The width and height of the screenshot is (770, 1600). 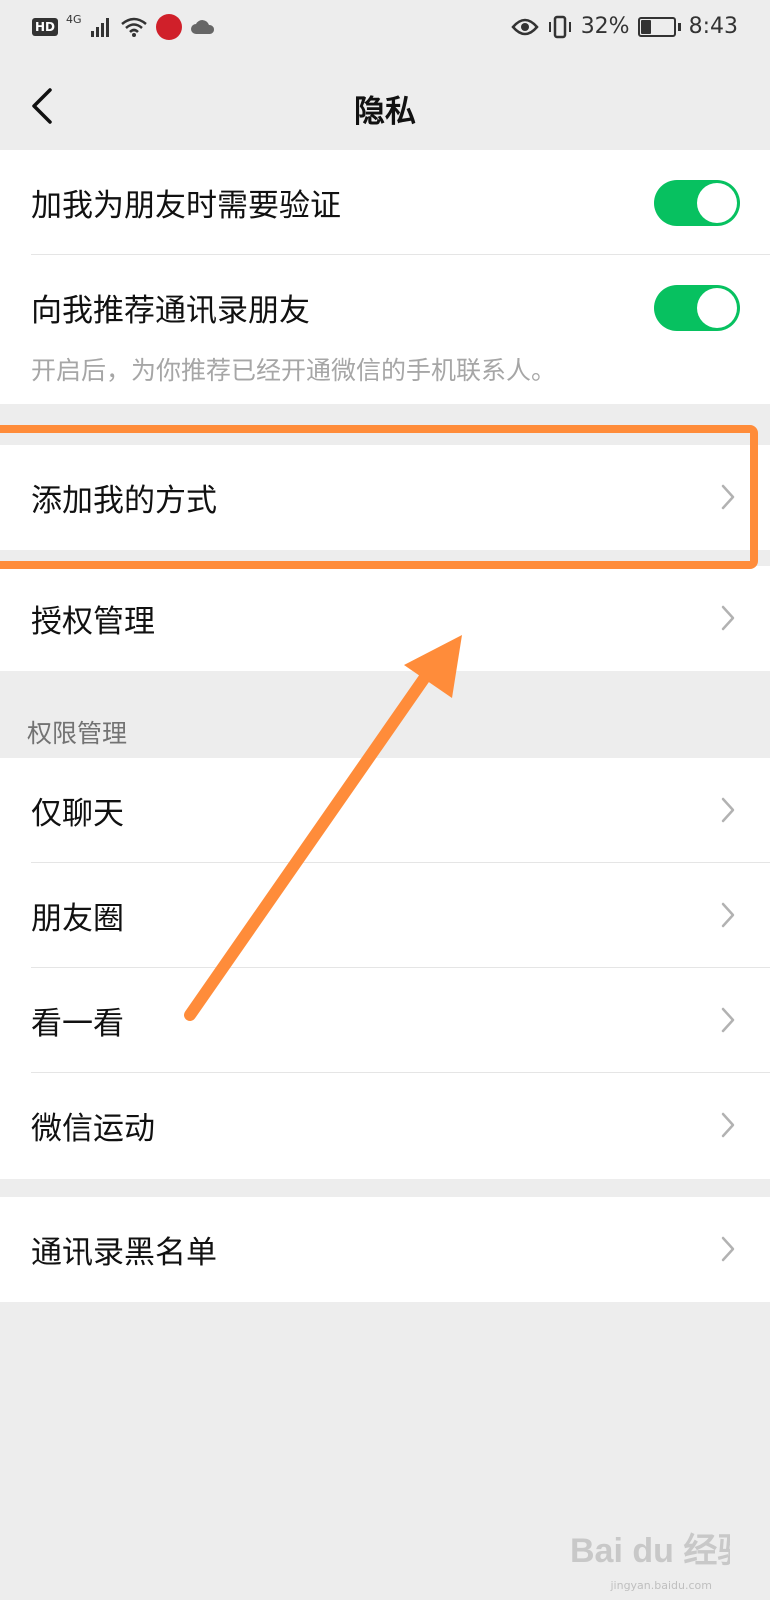 What do you see at coordinates (202, 27) in the screenshot?
I see `cloud-icon` at bounding box center [202, 27].